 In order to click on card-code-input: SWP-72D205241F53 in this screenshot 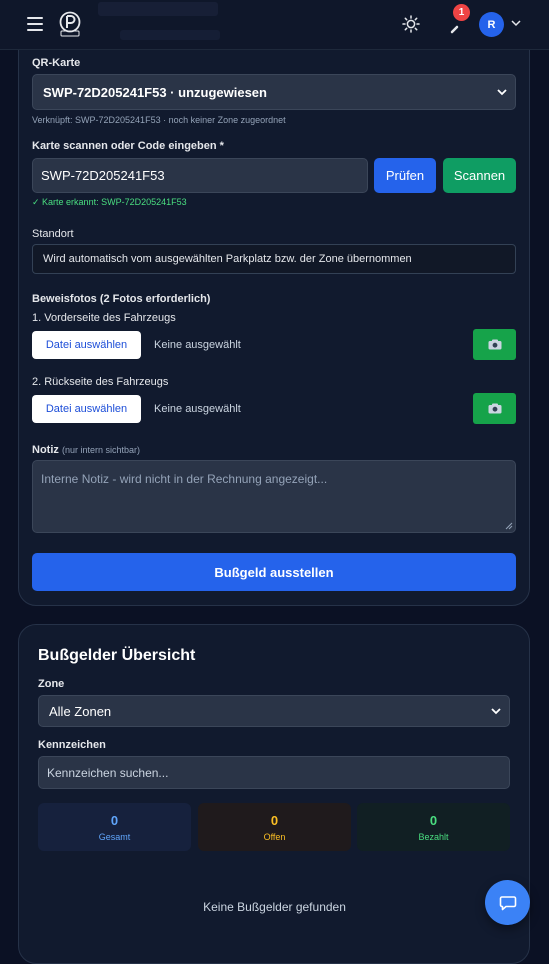, I will do `click(200, 175)`.